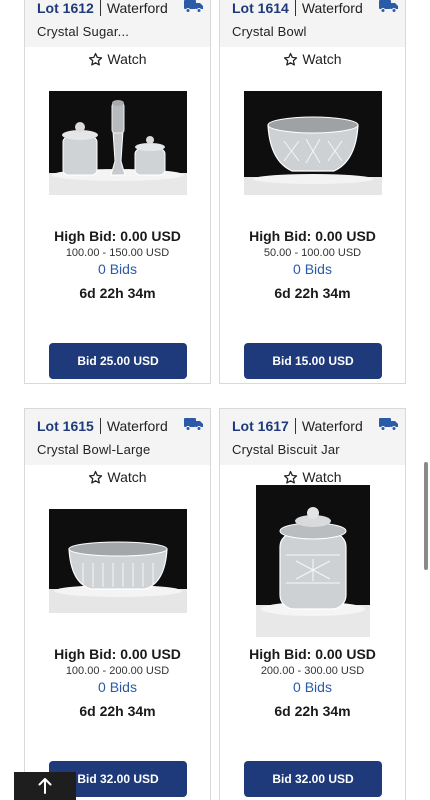 The height and width of the screenshot is (800, 430). Describe the element at coordinates (314, 449) in the screenshot. I see `lot-title: Crystal Biscuit Jar` at that location.